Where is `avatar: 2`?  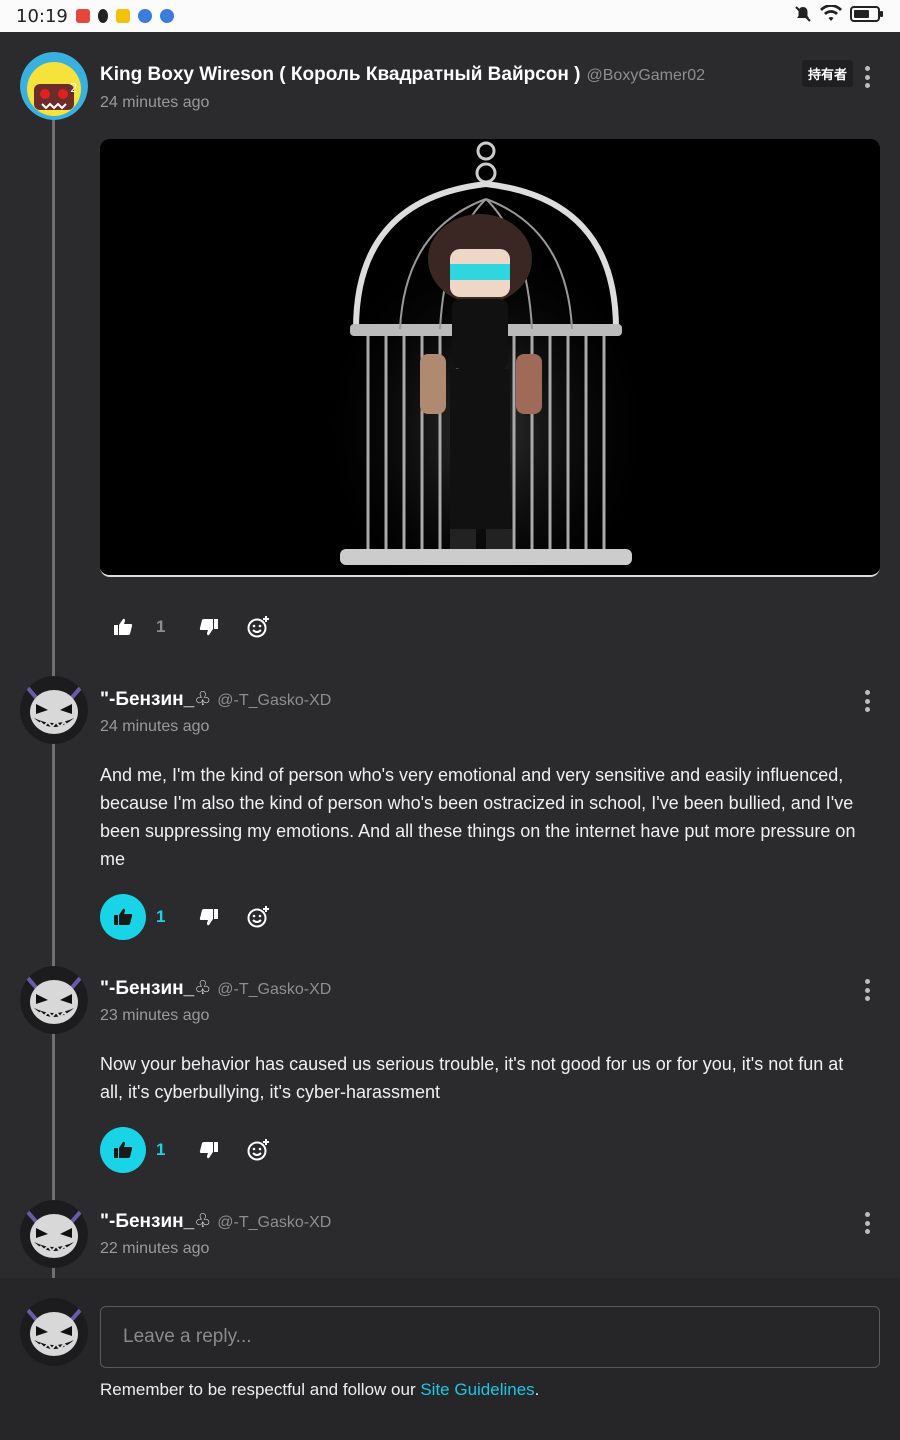
avatar: 2 is located at coordinates (54, 86).